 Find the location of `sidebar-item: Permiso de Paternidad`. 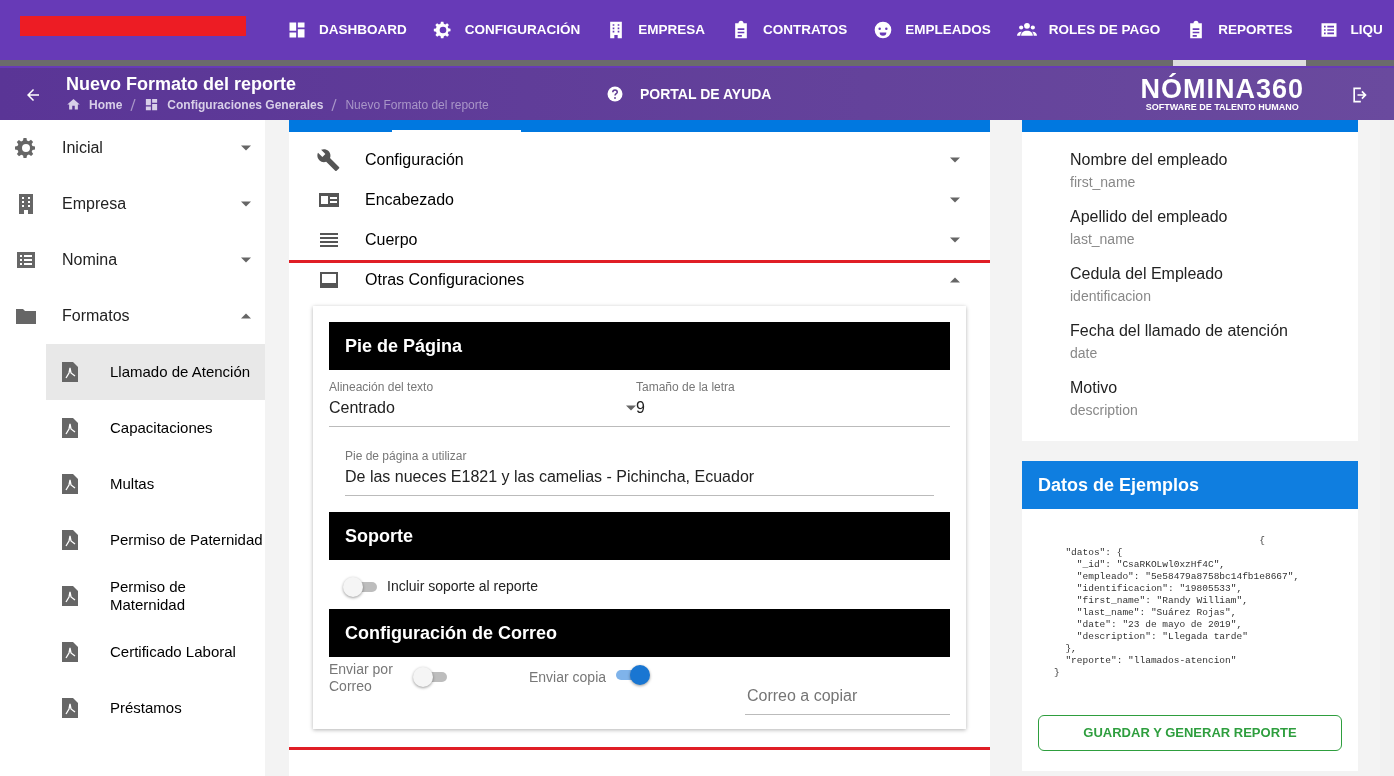

sidebar-item: Permiso de Paternidad is located at coordinates (155, 540).